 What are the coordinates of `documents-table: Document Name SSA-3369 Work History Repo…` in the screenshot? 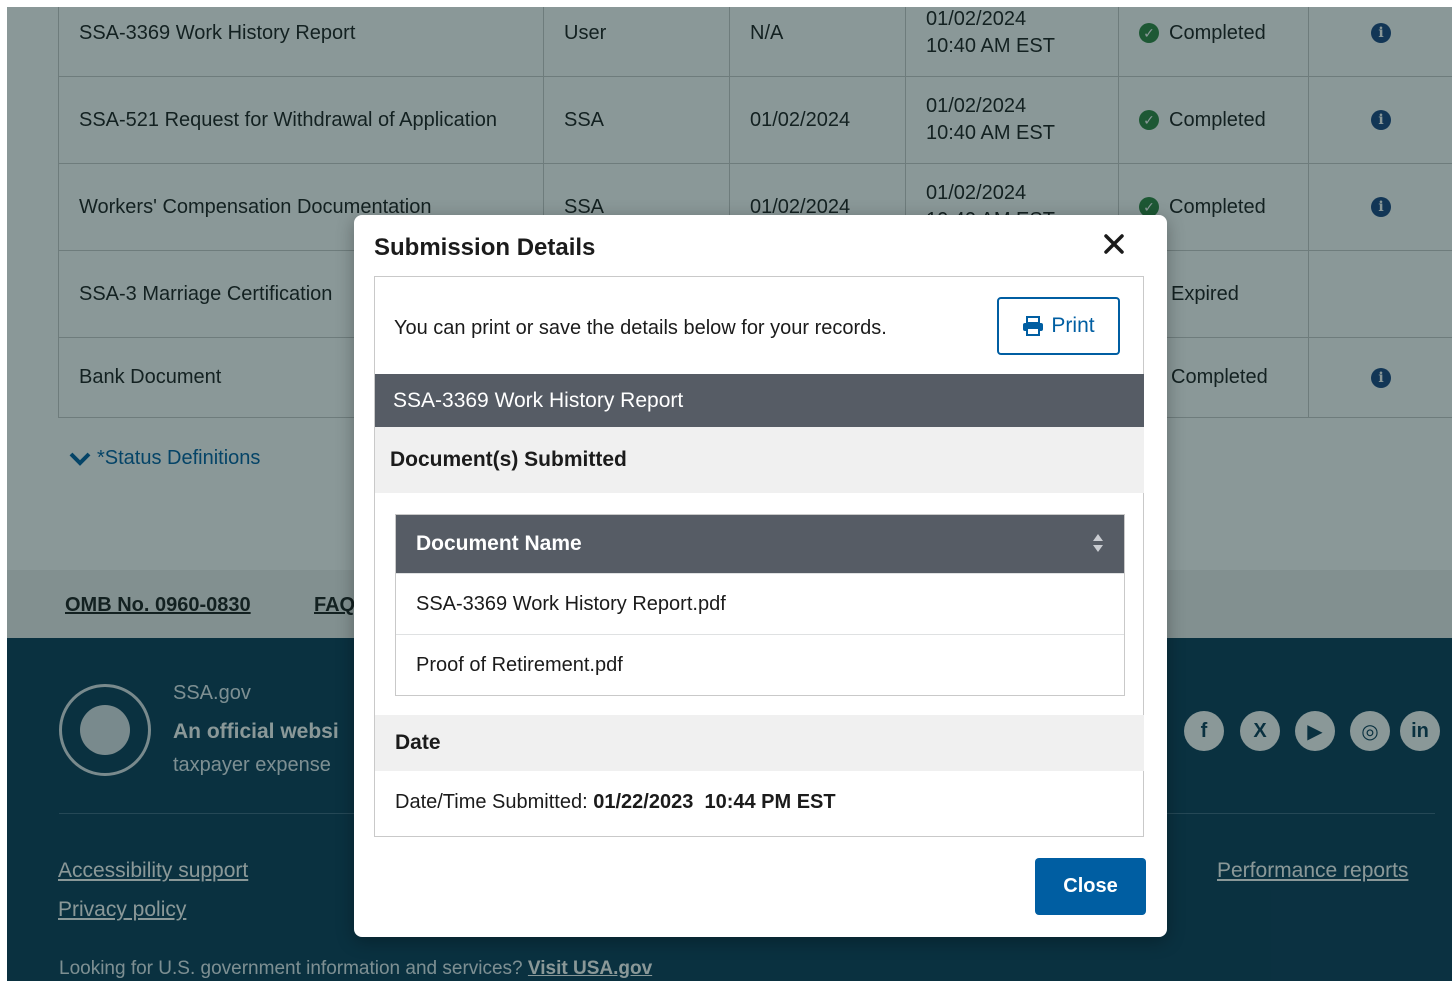 It's located at (760, 605).